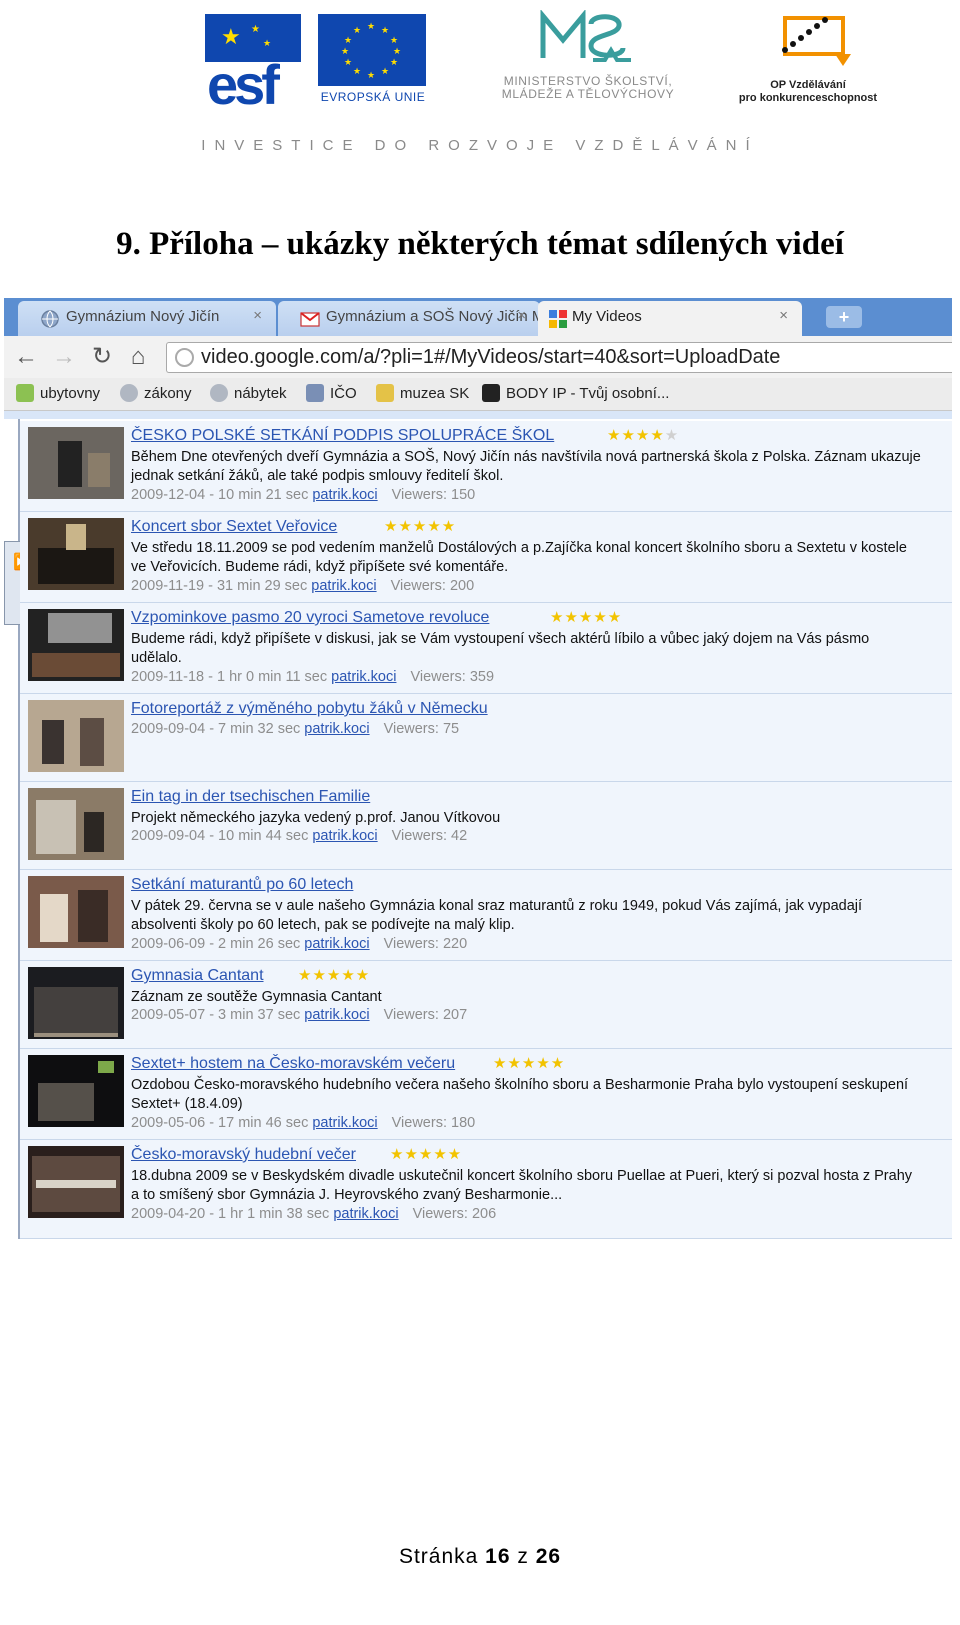  I want to click on bookmark-ico: IČO, so click(331, 393).